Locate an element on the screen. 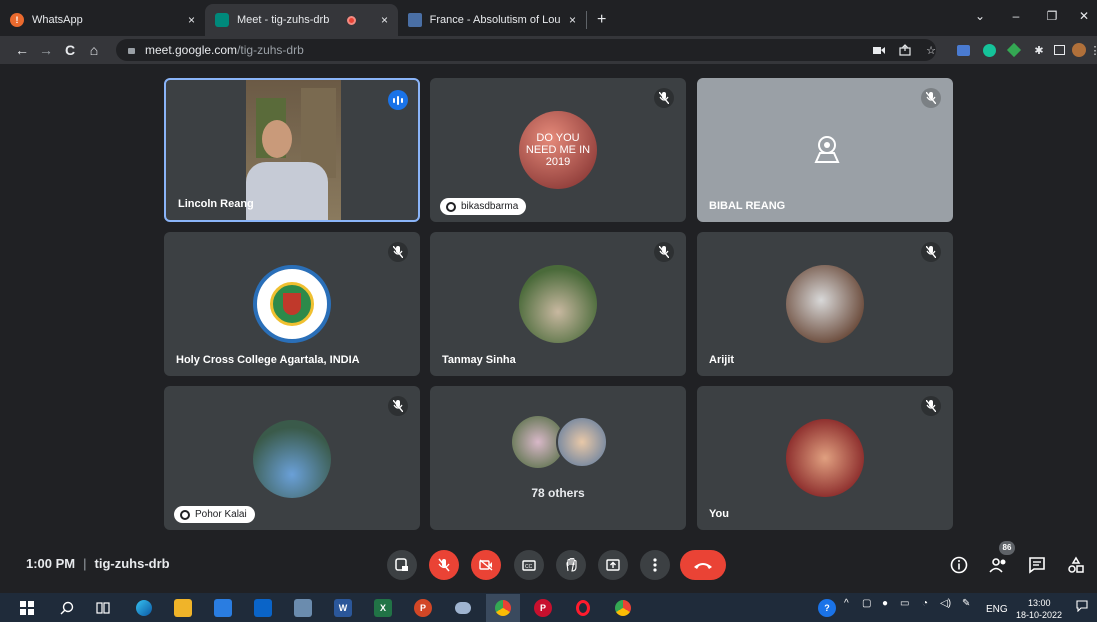 The image size is (1097, 622). tray-icon: ▢ is located at coordinates (866, 603).